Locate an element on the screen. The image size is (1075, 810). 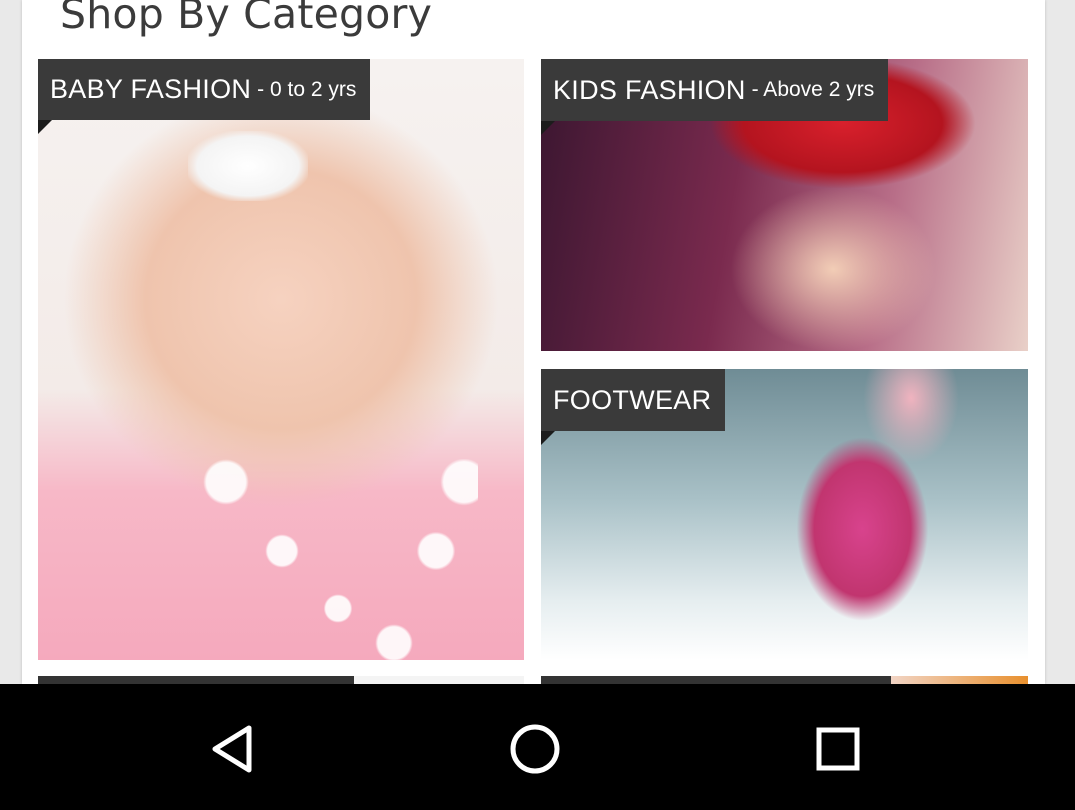
category-tile-partial-left is located at coordinates (281, 680).